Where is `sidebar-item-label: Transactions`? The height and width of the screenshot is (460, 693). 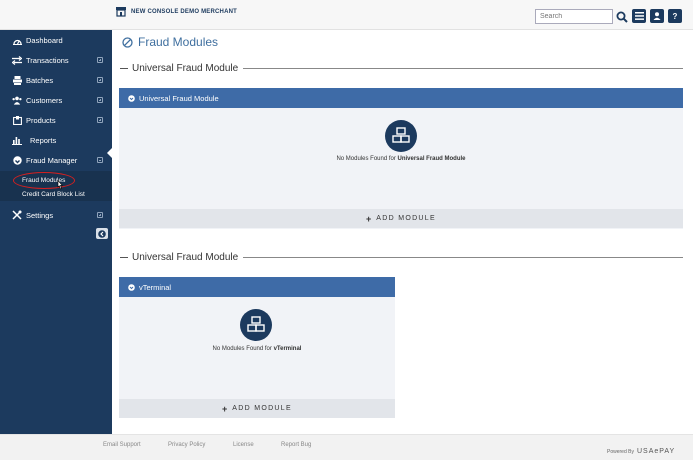
sidebar-item-label: Transactions is located at coordinates (47, 60).